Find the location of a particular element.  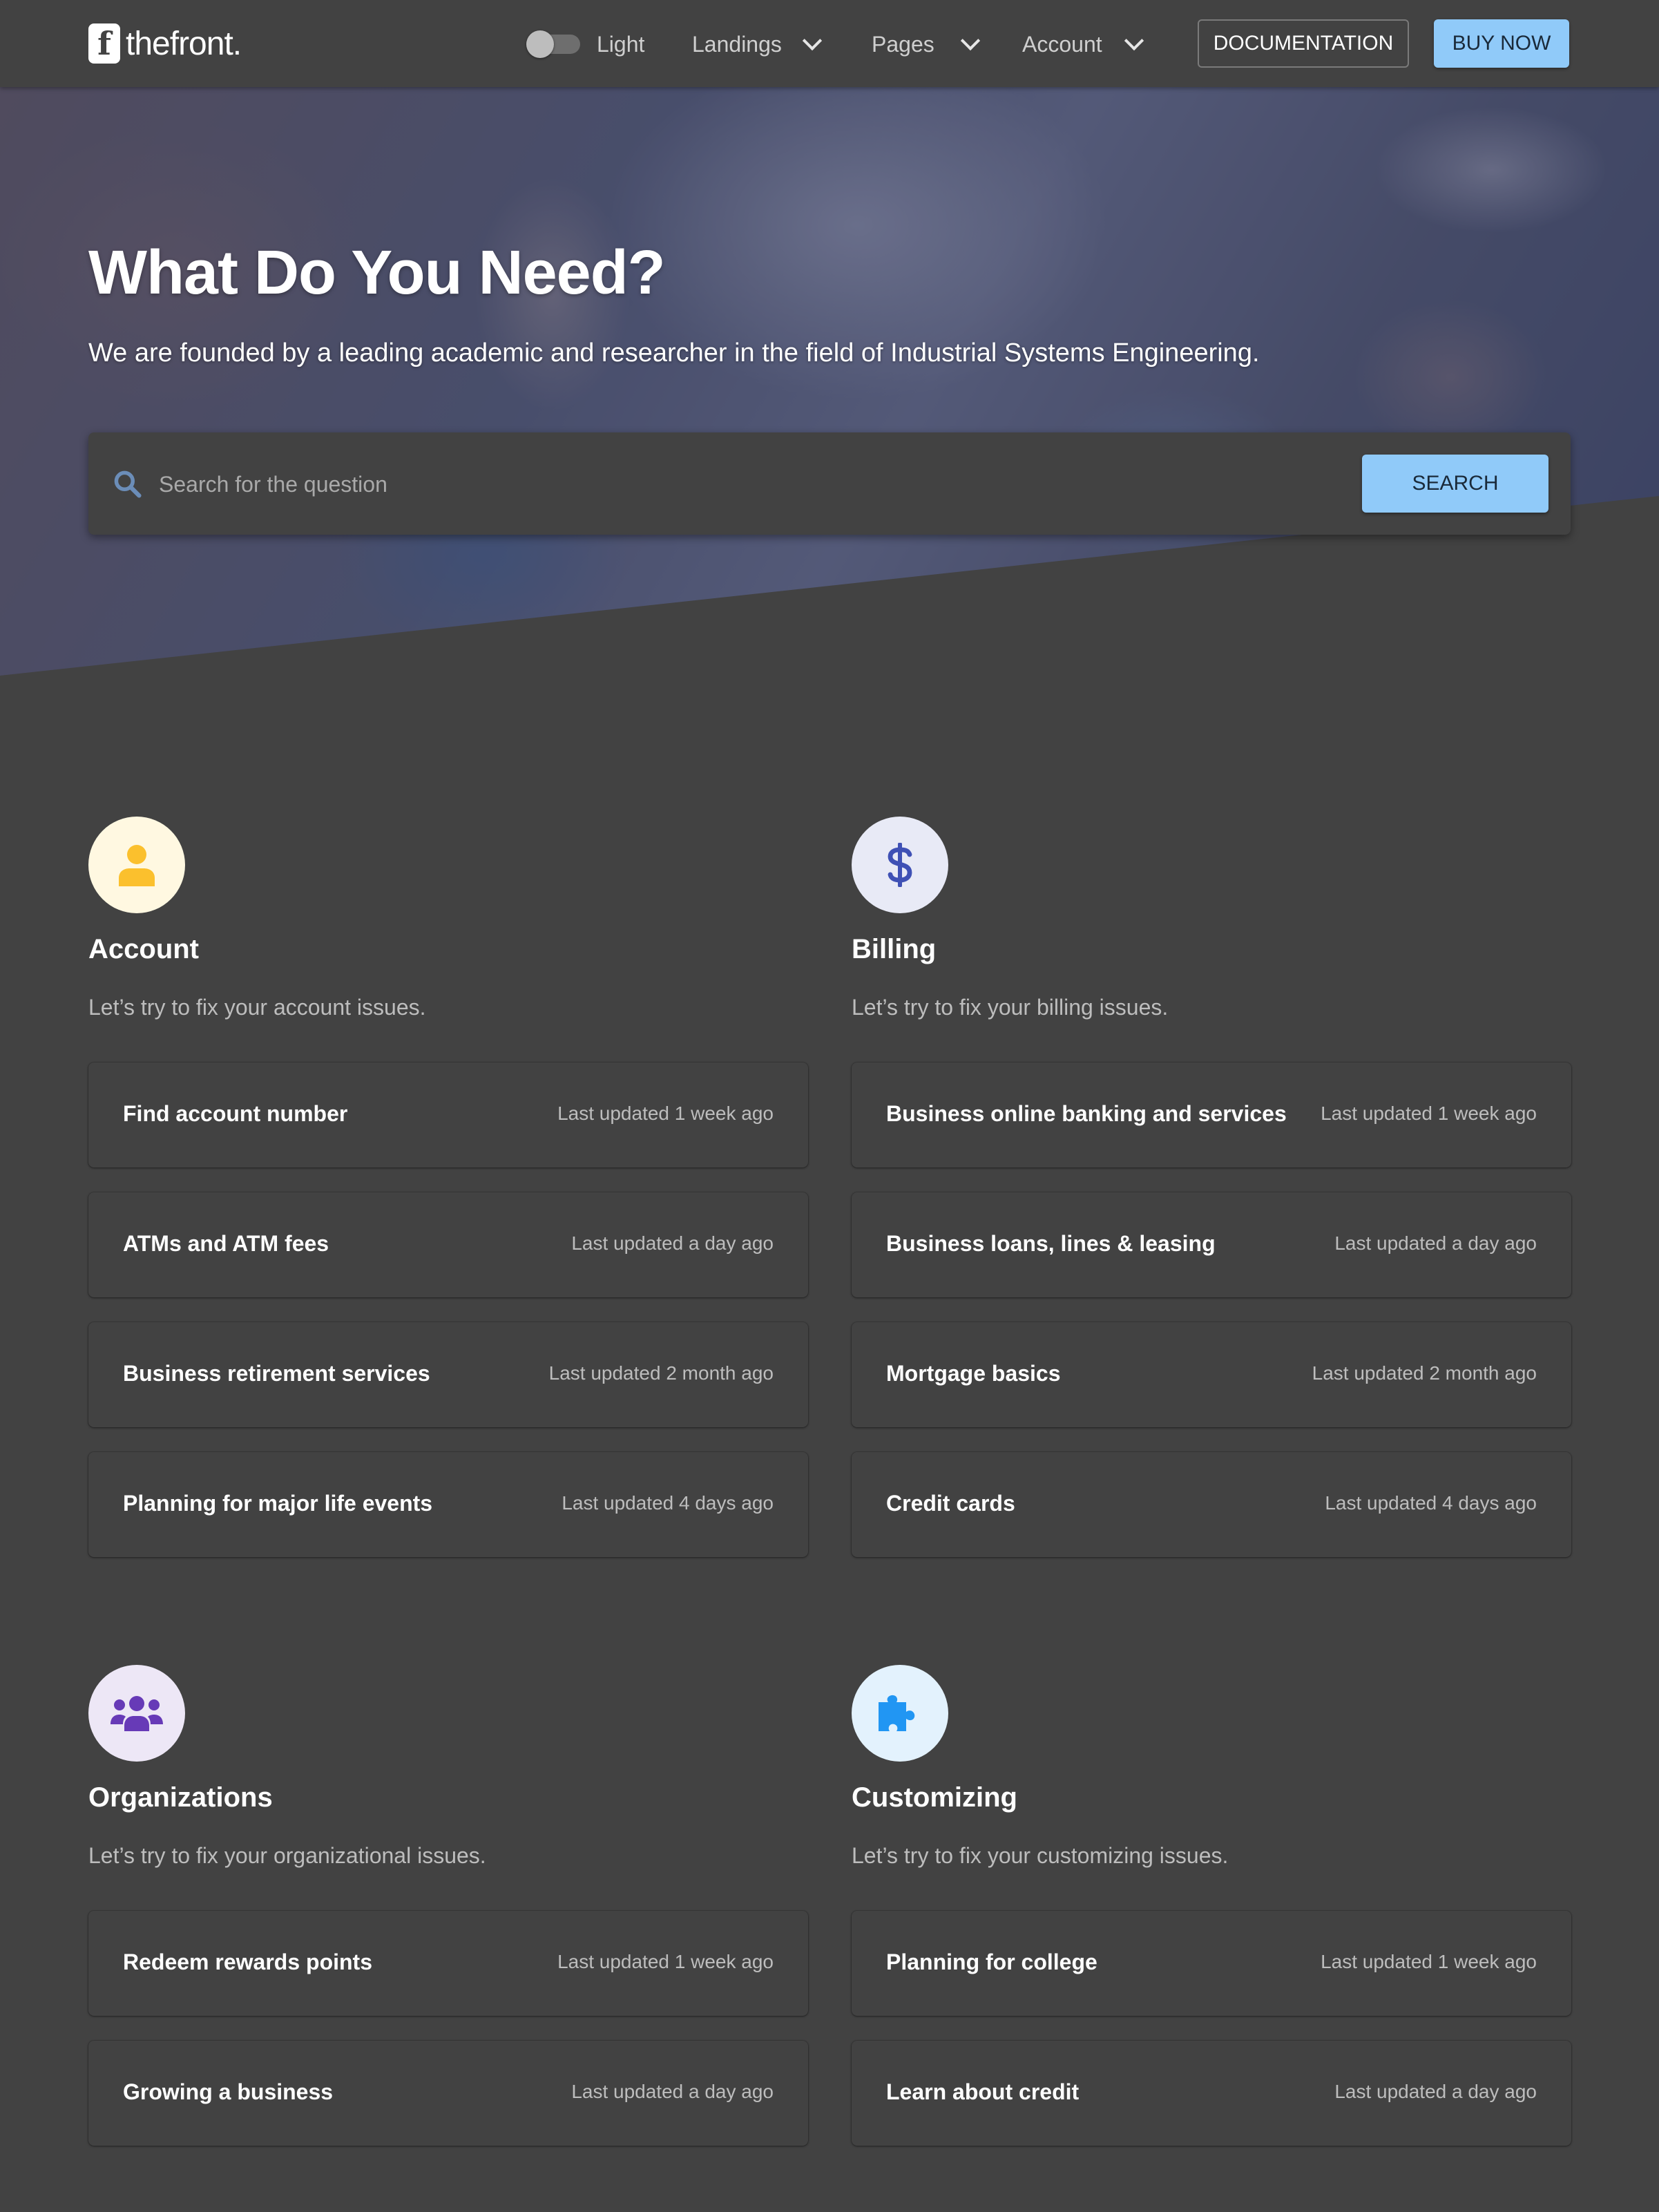

toggle-track is located at coordinates (553, 44).